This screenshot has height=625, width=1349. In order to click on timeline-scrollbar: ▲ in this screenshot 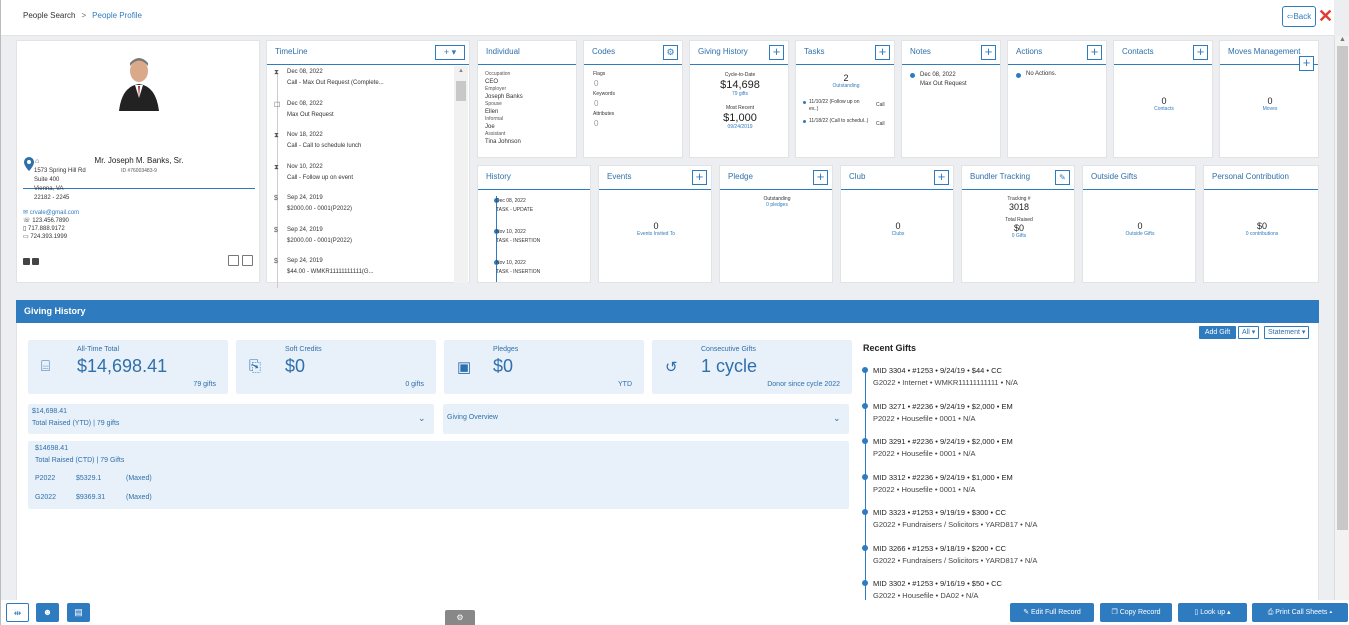, I will do `click(461, 174)`.